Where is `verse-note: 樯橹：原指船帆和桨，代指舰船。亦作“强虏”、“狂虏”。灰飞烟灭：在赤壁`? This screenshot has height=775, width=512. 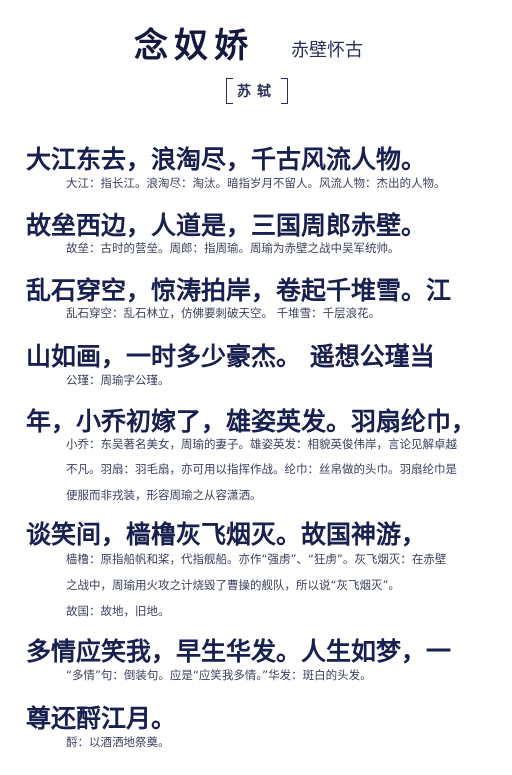 verse-note: 樯橹：原指船帆和桨，代指舰船。亦作“强虏”、“狂虏”。灰飞烟灭：在赤壁 is located at coordinates (256, 559).